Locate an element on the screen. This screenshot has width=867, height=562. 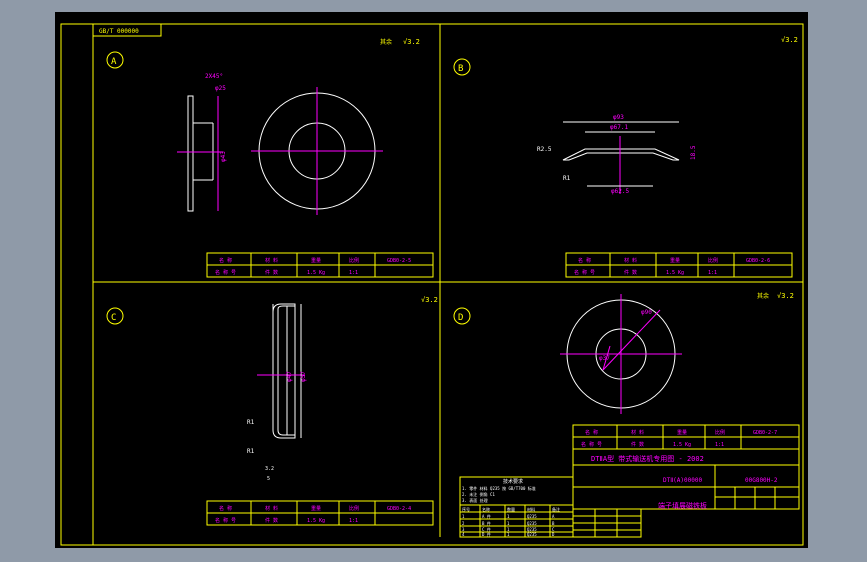
view-c: C √3.2 φ47 φ57 R1 R1 3.2 5 is located at coordinates (272, 389).